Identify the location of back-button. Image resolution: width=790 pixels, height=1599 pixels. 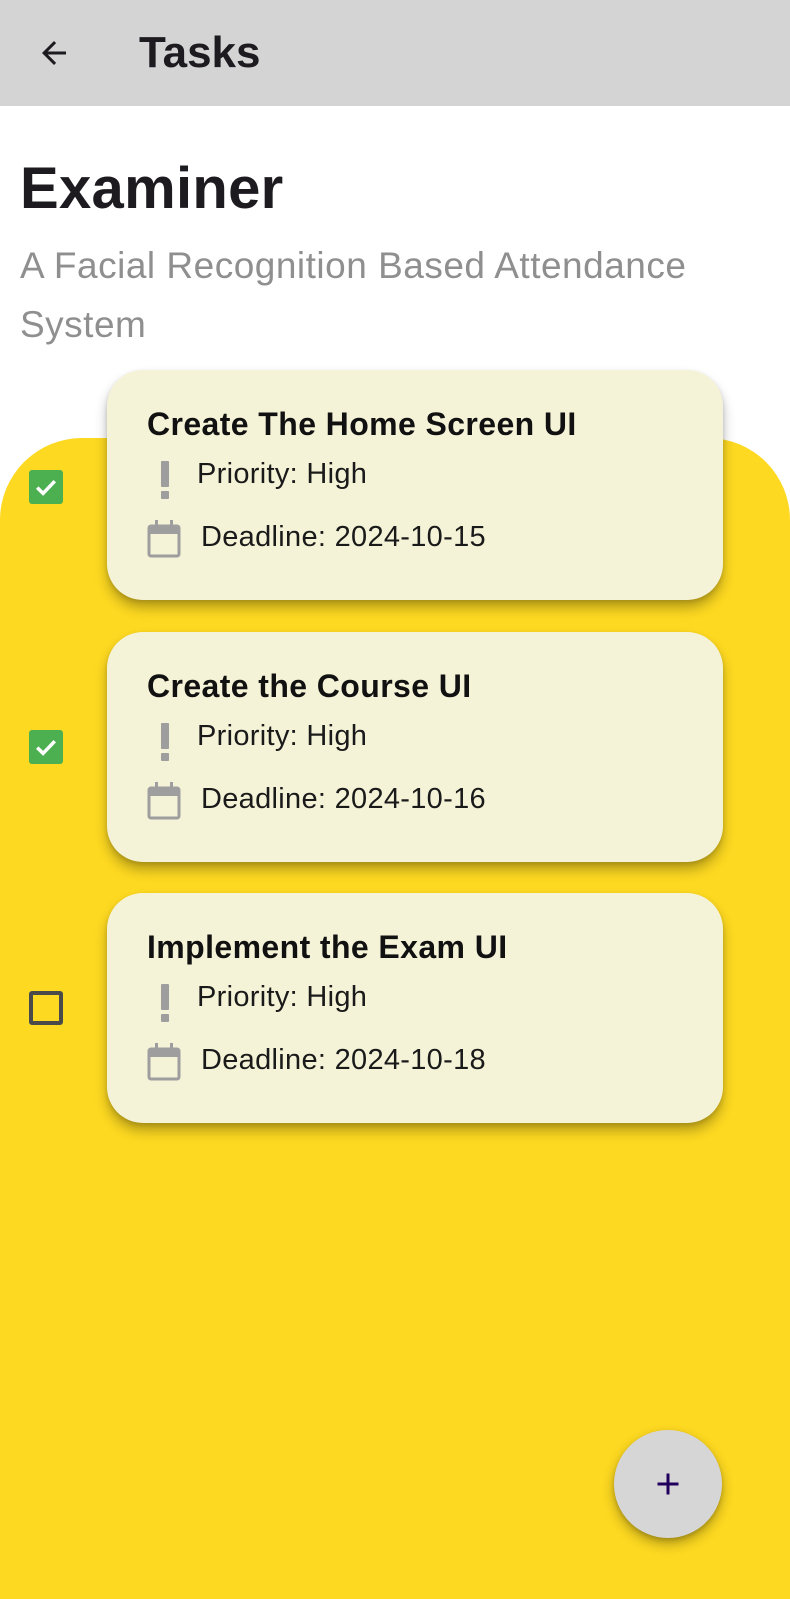
(54, 53).